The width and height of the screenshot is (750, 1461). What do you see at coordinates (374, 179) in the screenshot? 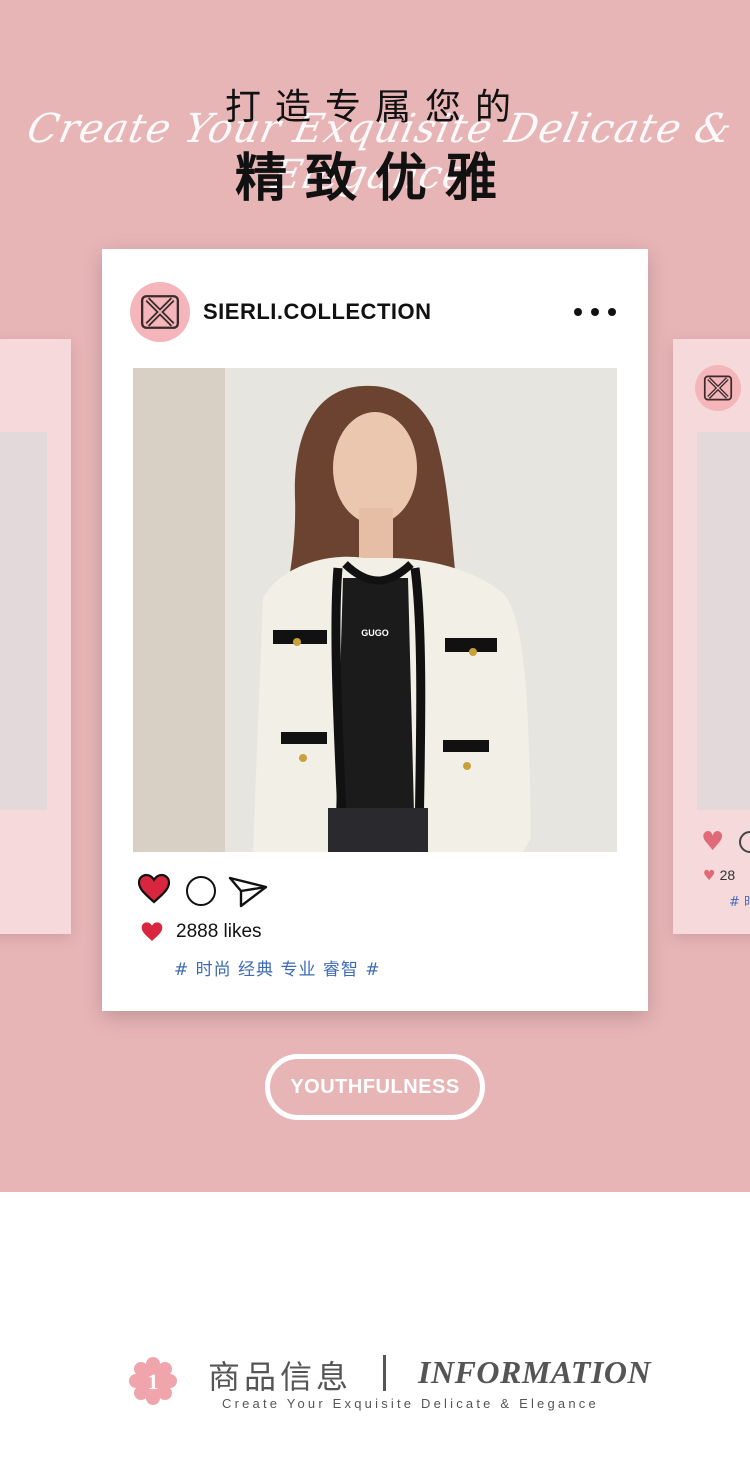
I see `hero-title-line2: 精致优雅` at bounding box center [374, 179].